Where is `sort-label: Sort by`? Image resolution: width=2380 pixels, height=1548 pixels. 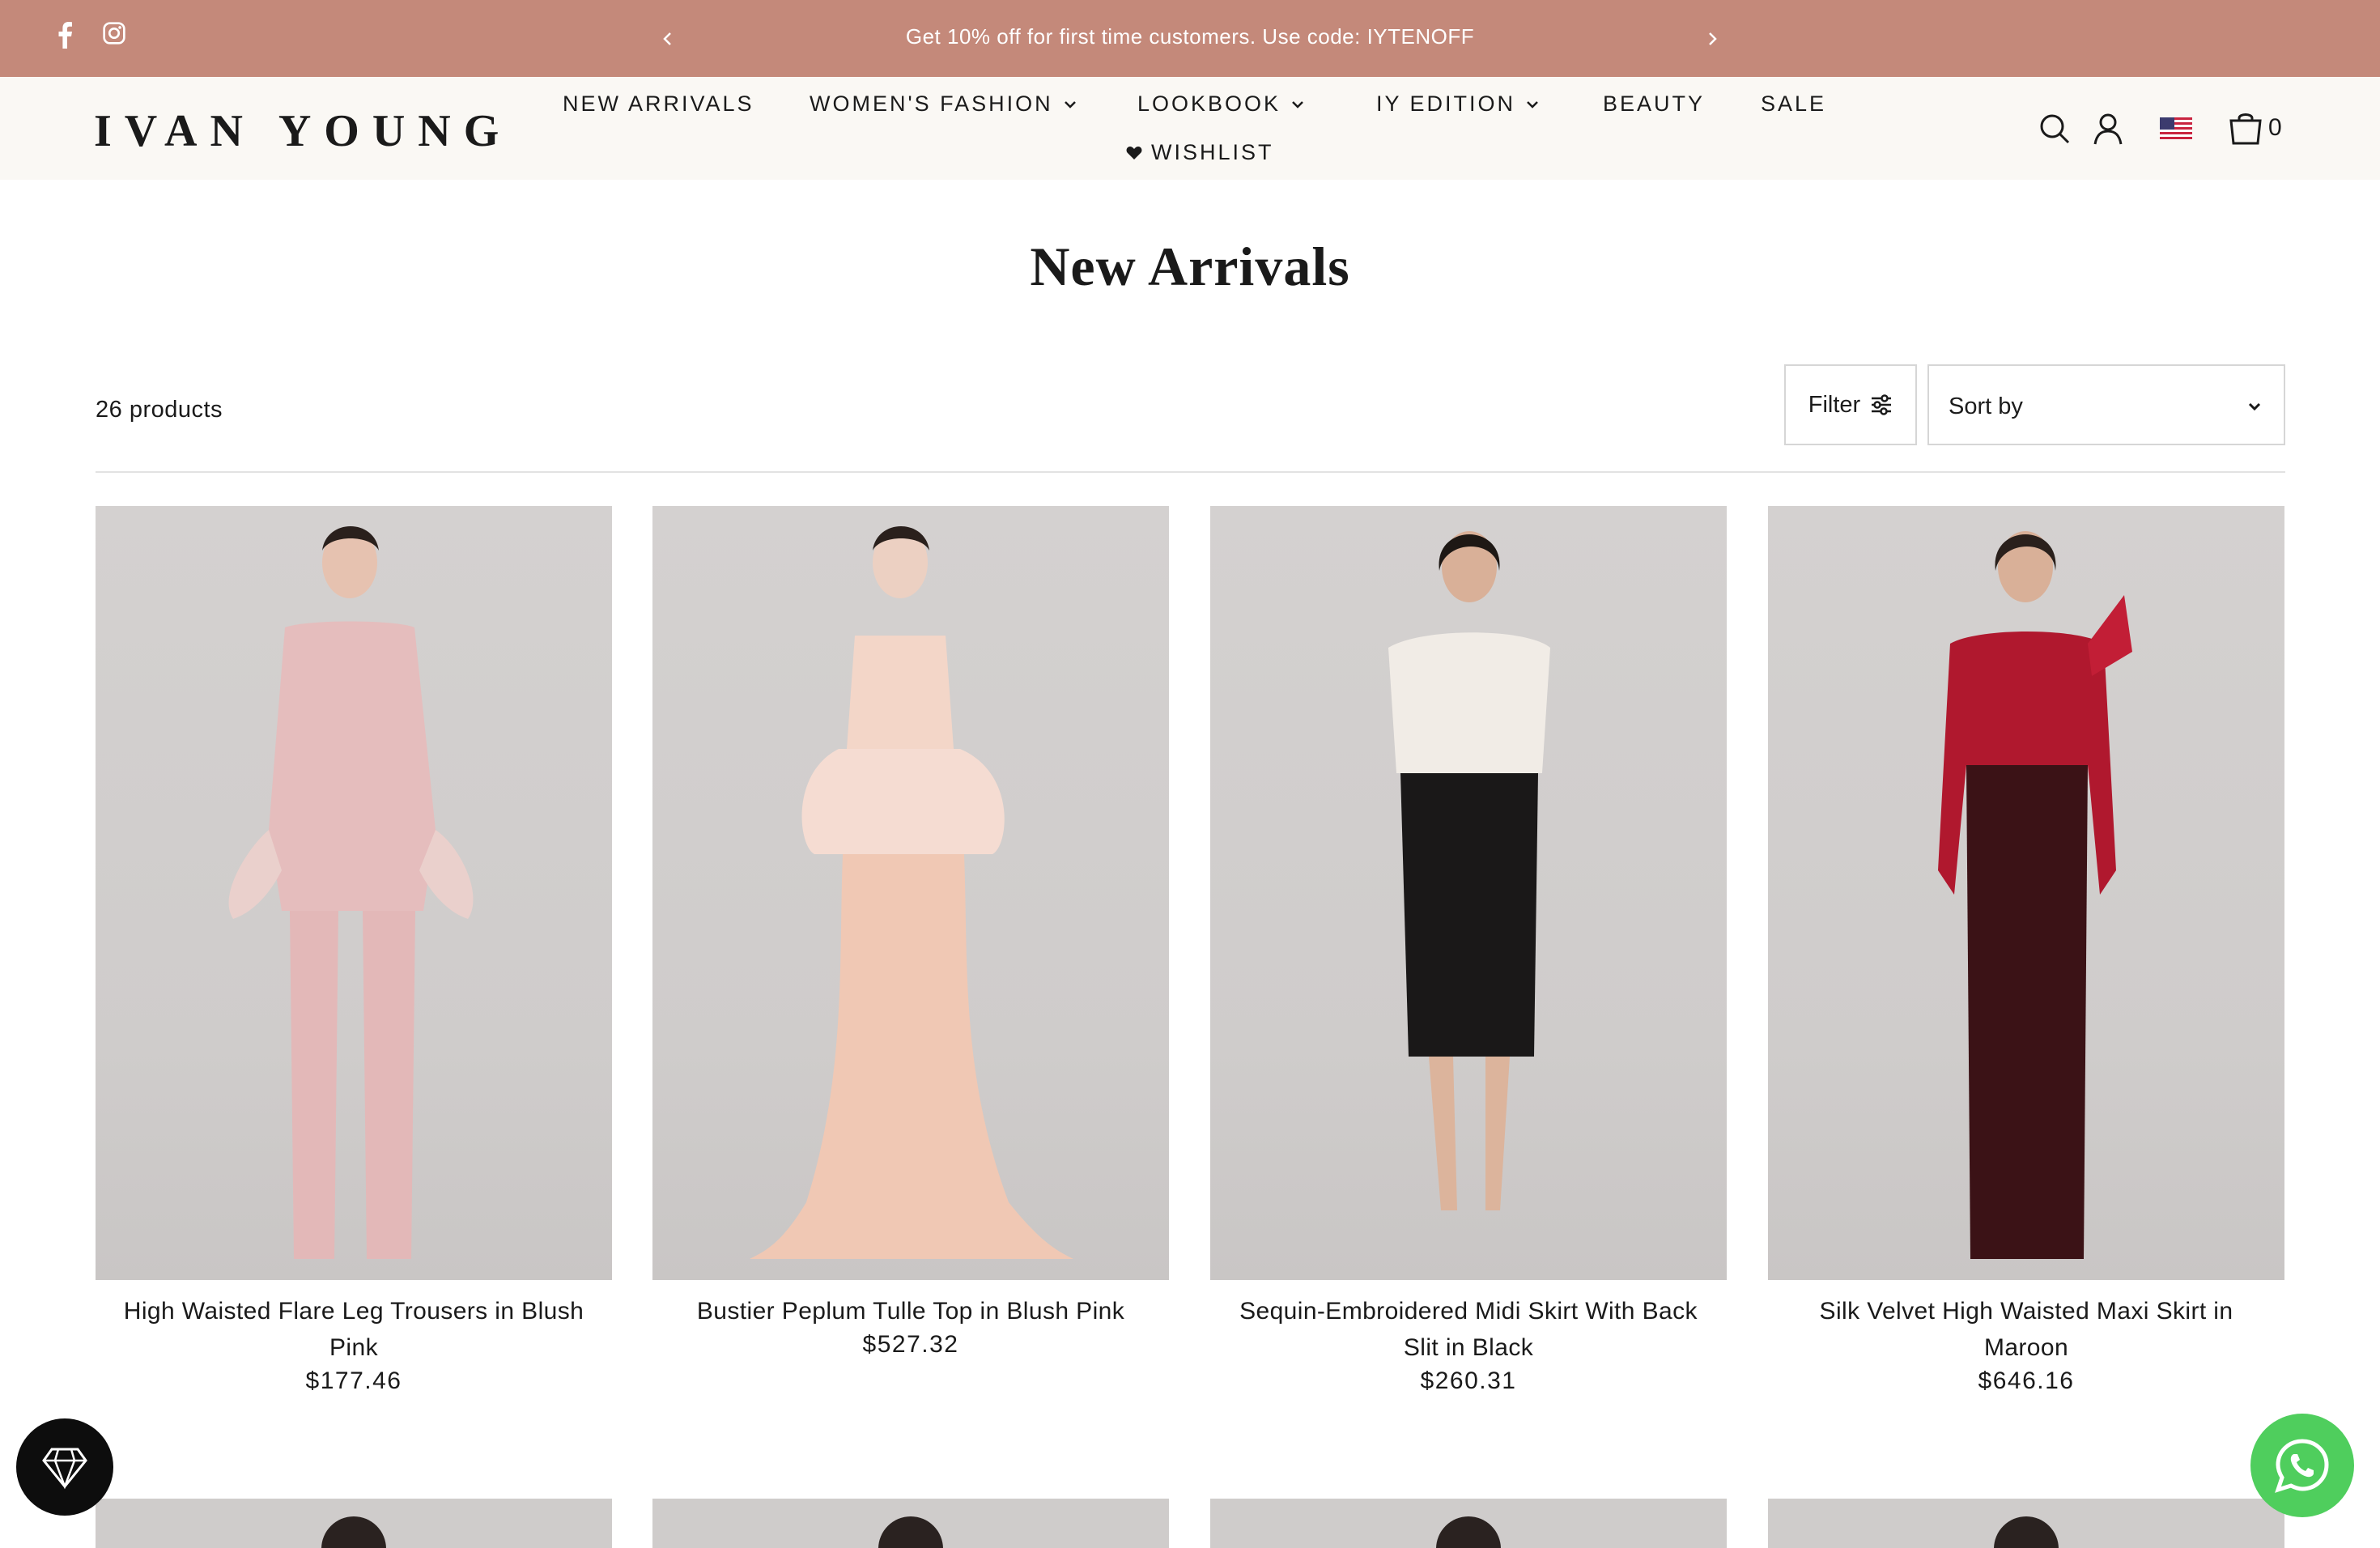
sort-label: Sort by is located at coordinates (1986, 406).